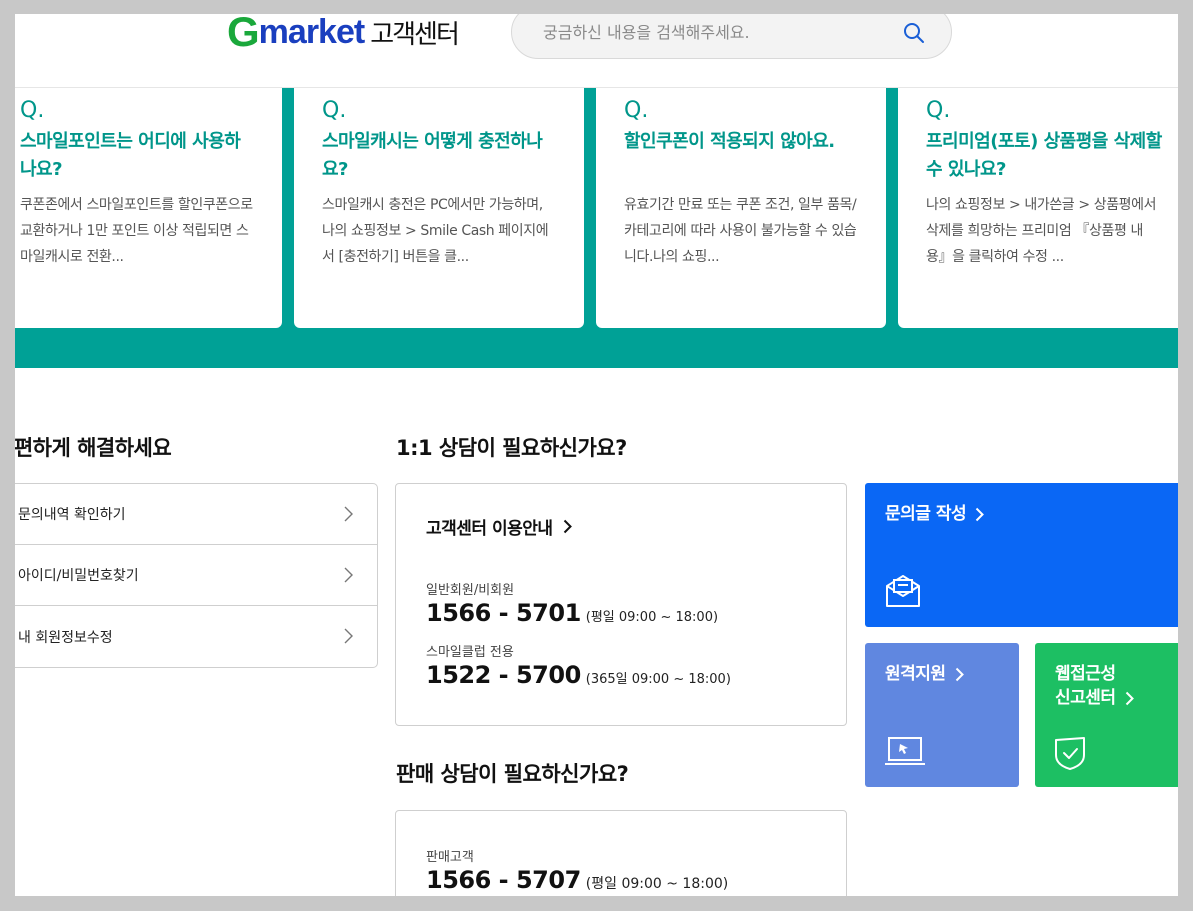 The image size is (1193, 911). I want to click on self-service-item-inquiry-history: 문의내역 확인하기, so click(196, 514).